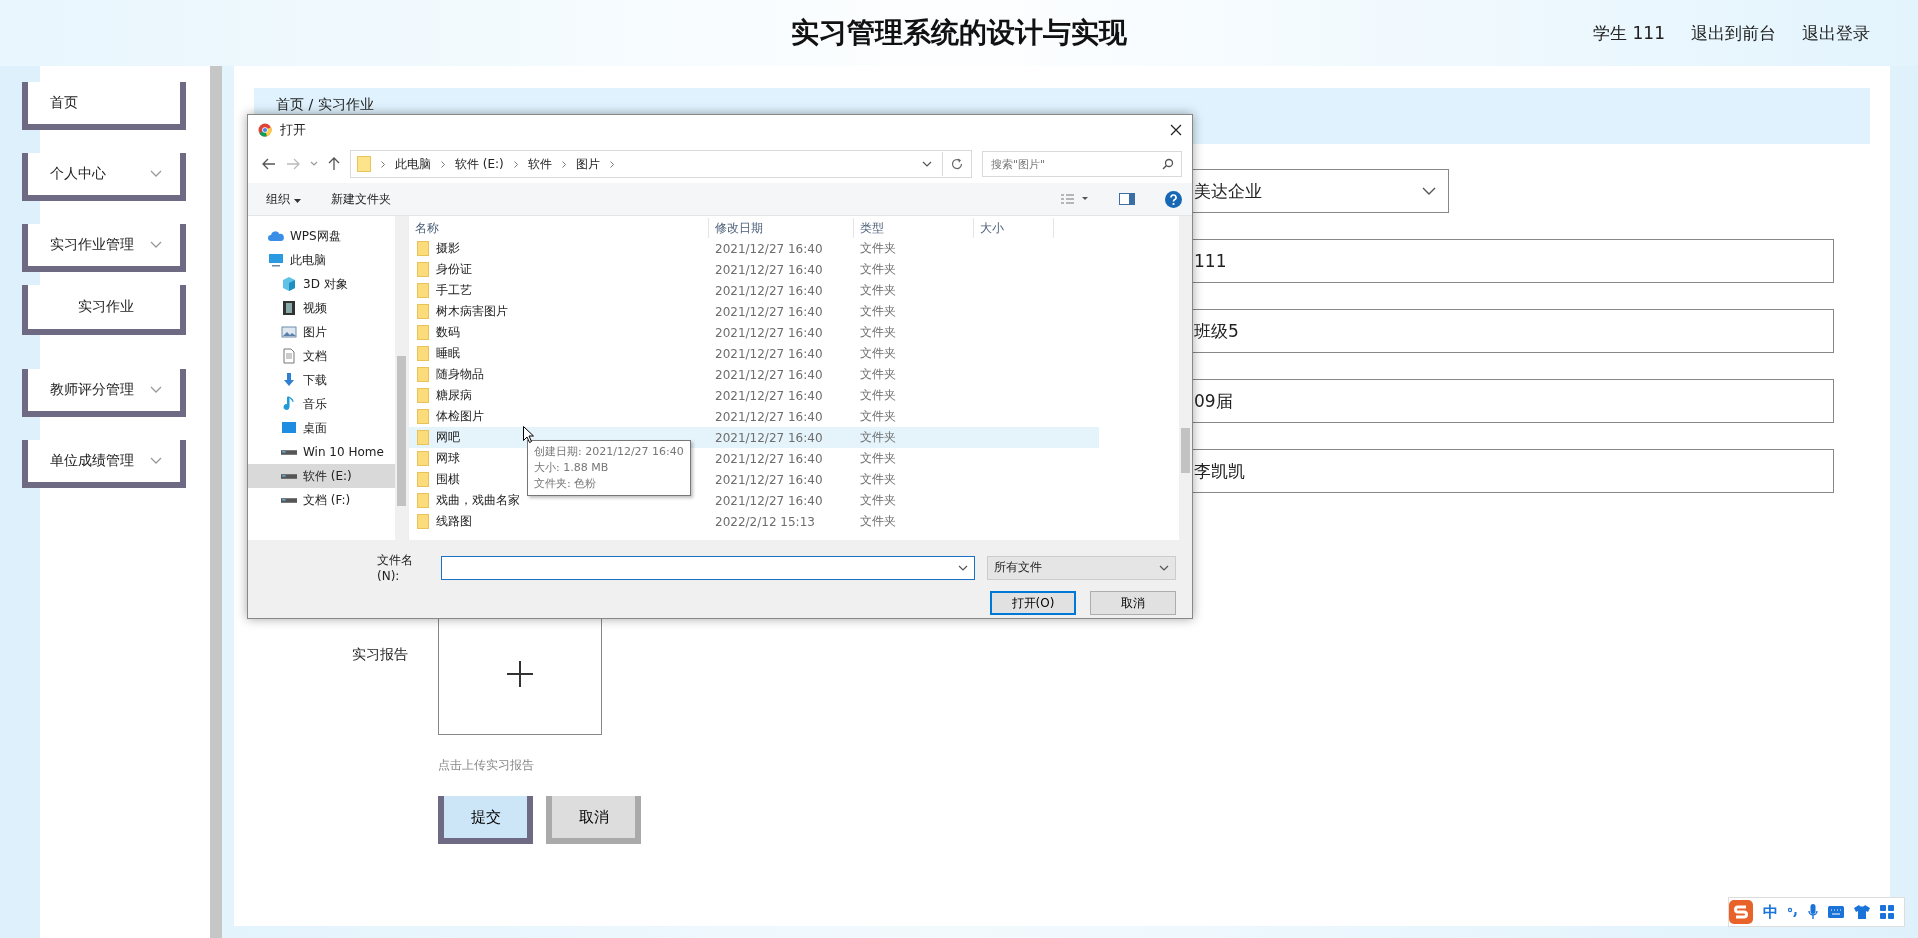  Describe the element at coordinates (472, 311) in the screenshot. I see `file-name: 树木病害图片` at that location.